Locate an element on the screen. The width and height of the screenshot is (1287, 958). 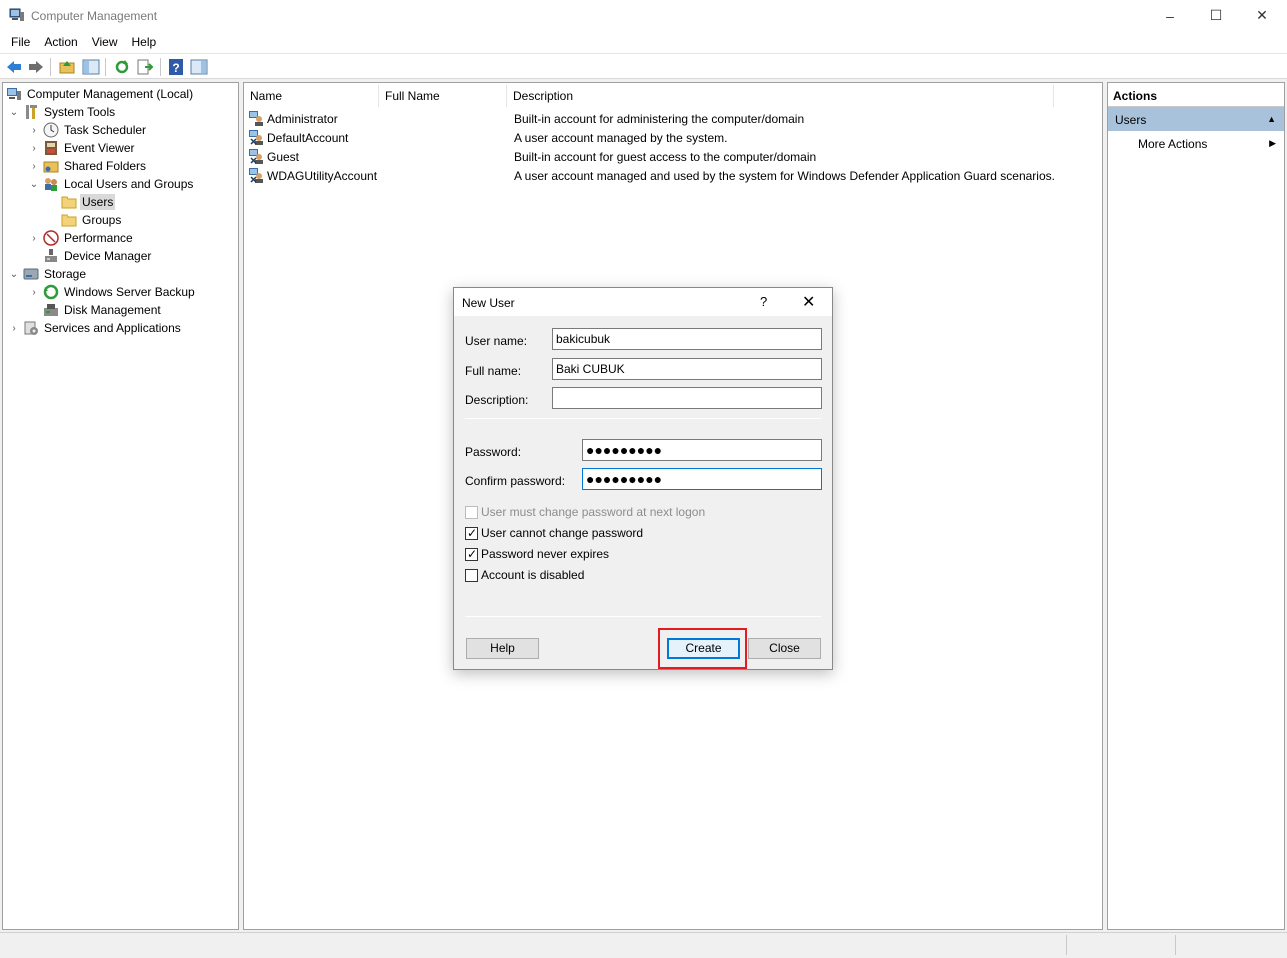
menu-view: View is located at coordinates (105, 42).